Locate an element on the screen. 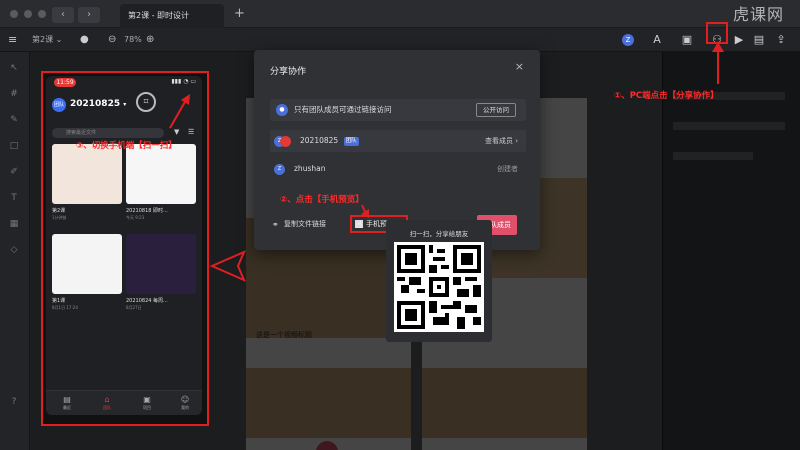  file-time: 1分钟前 is located at coordinates (59, 217).